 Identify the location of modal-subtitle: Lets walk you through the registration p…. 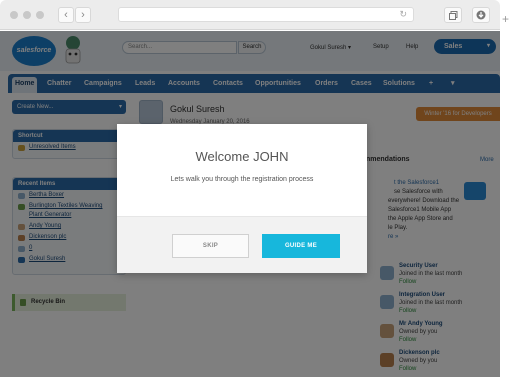
(242, 179).